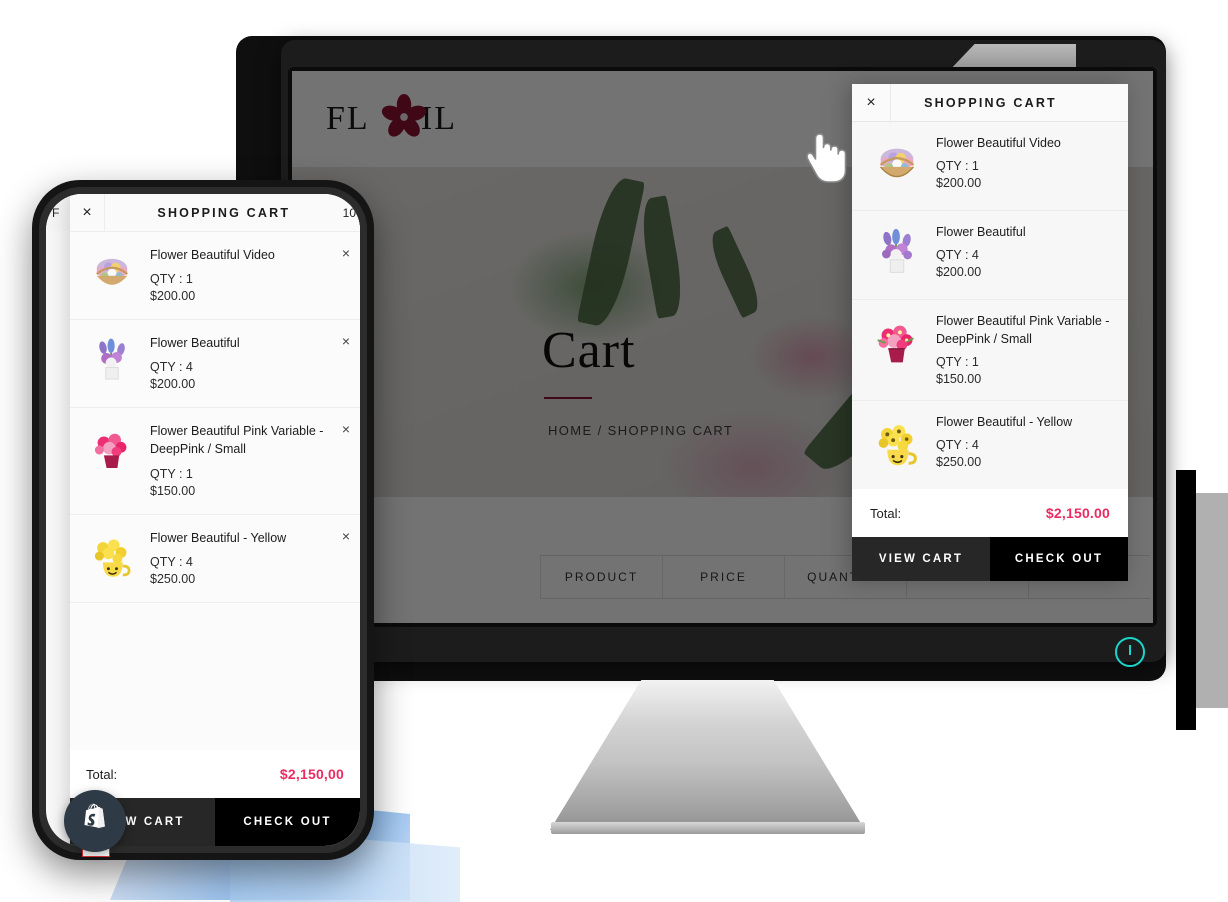 This screenshot has height=902, width=1228. What do you see at coordinates (95, 821) in the screenshot?
I see `shopify-logo-icon` at bounding box center [95, 821].